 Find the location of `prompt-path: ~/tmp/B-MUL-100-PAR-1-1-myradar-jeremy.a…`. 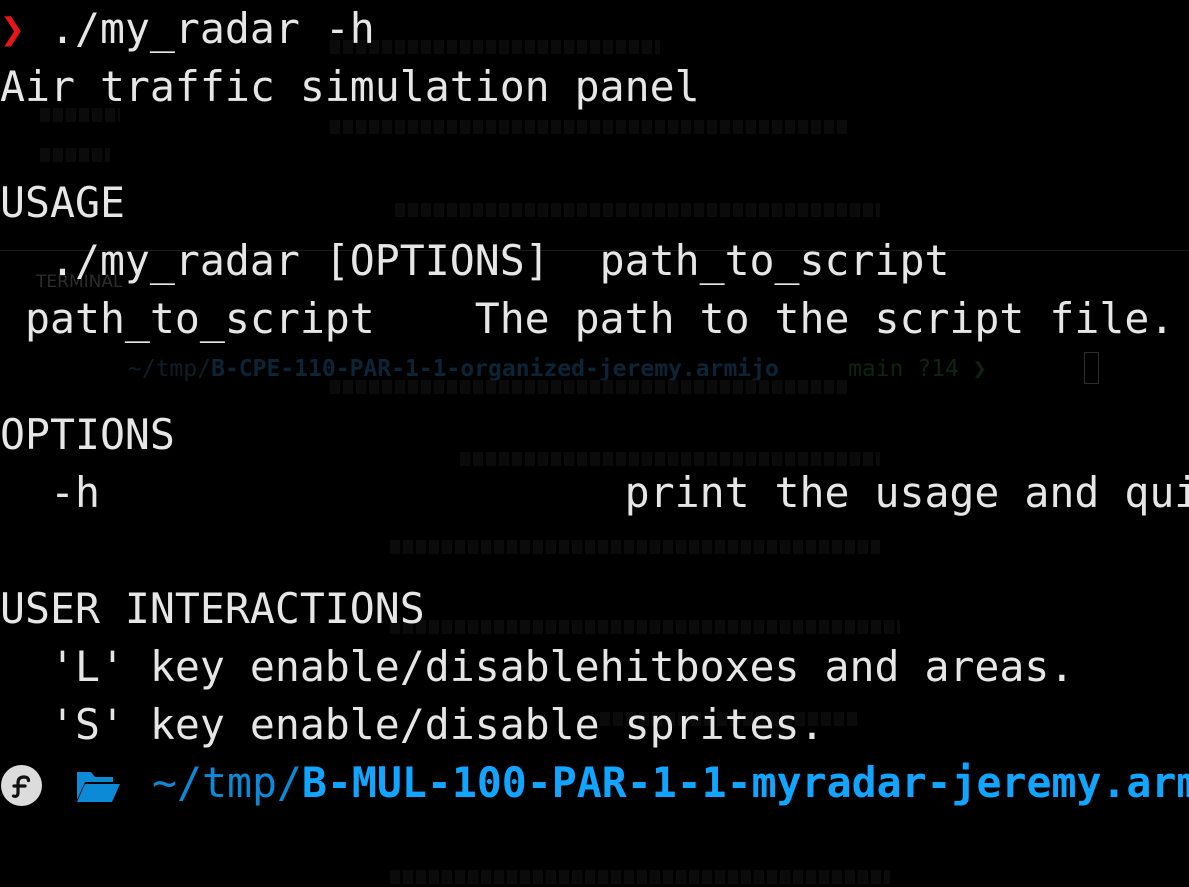

prompt-path: ~/tmp/B-MUL-100-PAR-1-1-myradar-jeremy.a… is located at coordinates (670, 783).